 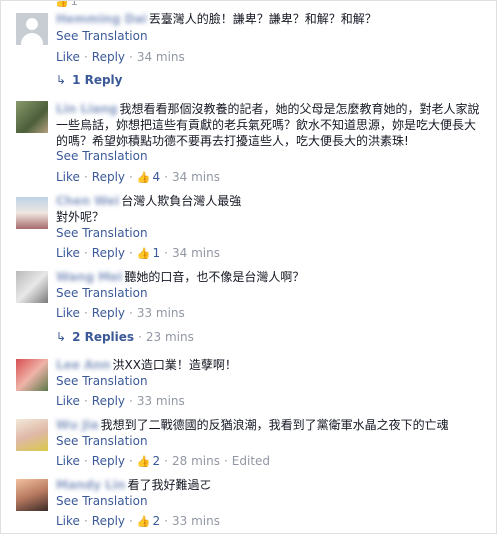 I want to click on comment-body: Hemming Dai 丟臺灣人的臉！謙卑？謙卑？和解？和解？, so click(x=270, y=19).